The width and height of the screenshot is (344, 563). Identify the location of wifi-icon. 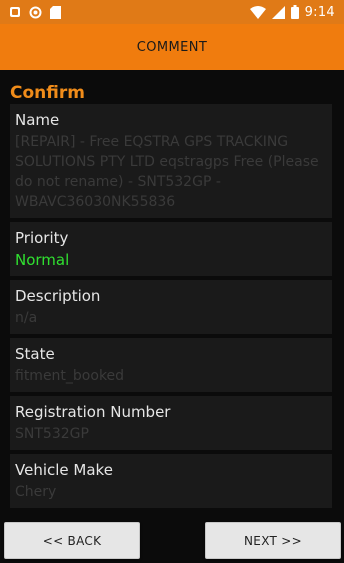
(257, 12).